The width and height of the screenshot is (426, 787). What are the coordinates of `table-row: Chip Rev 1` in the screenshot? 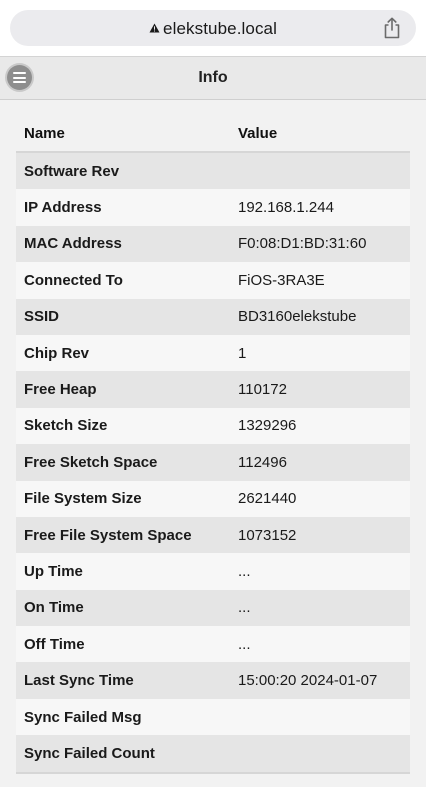 It's located at (213, 353).